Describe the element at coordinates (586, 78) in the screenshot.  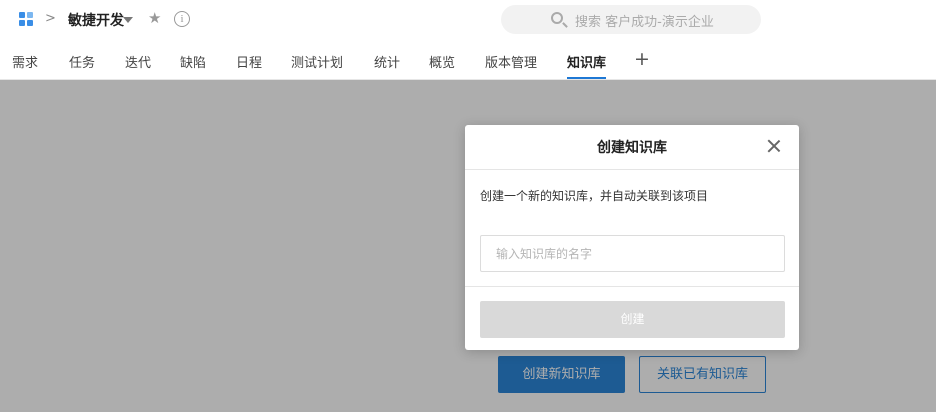
I see `active-tab-indicator` at that location.